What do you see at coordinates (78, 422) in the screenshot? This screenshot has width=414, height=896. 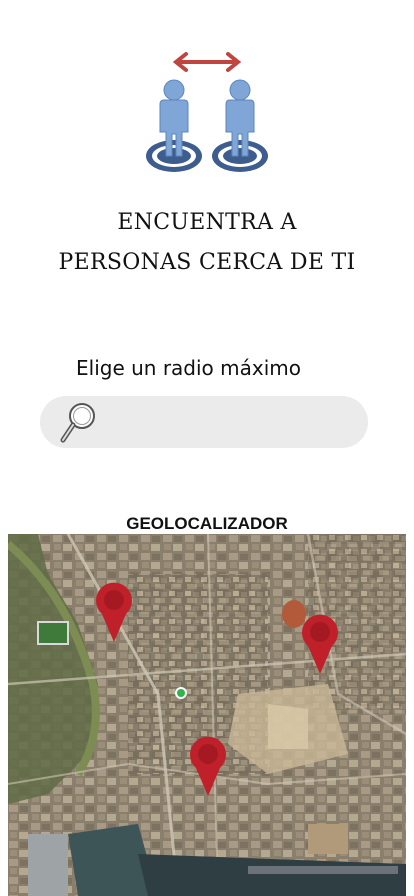 I see `magnifier-icon` at bounding box center [78, 422].